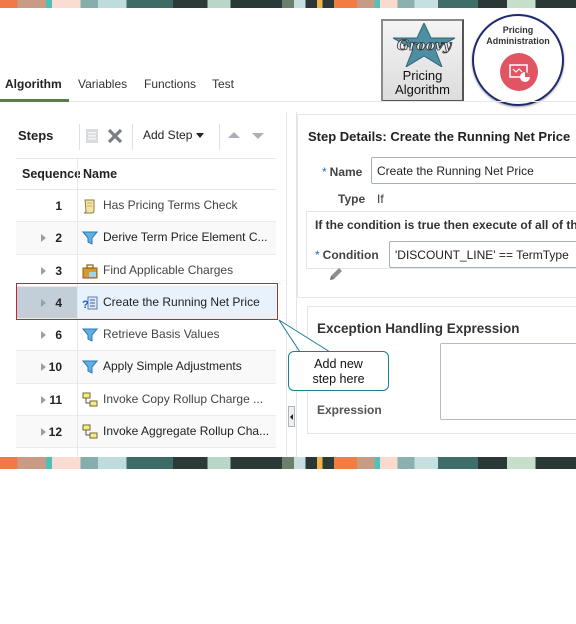  What do you see at coordinates (161, 334) in the screenshot?
I see `row-name: Retrieve Basis Values` at bounding box center [161, 334].